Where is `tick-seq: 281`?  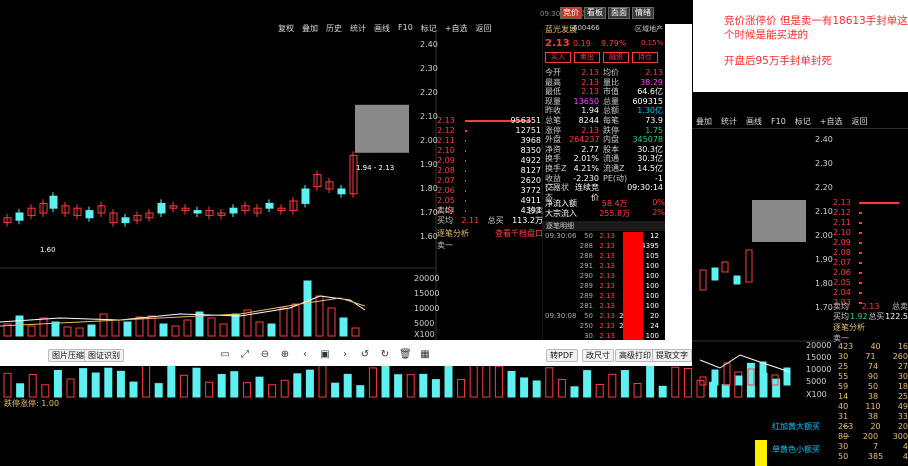 tick-seq: 281 is located at coordinates (586, 306).